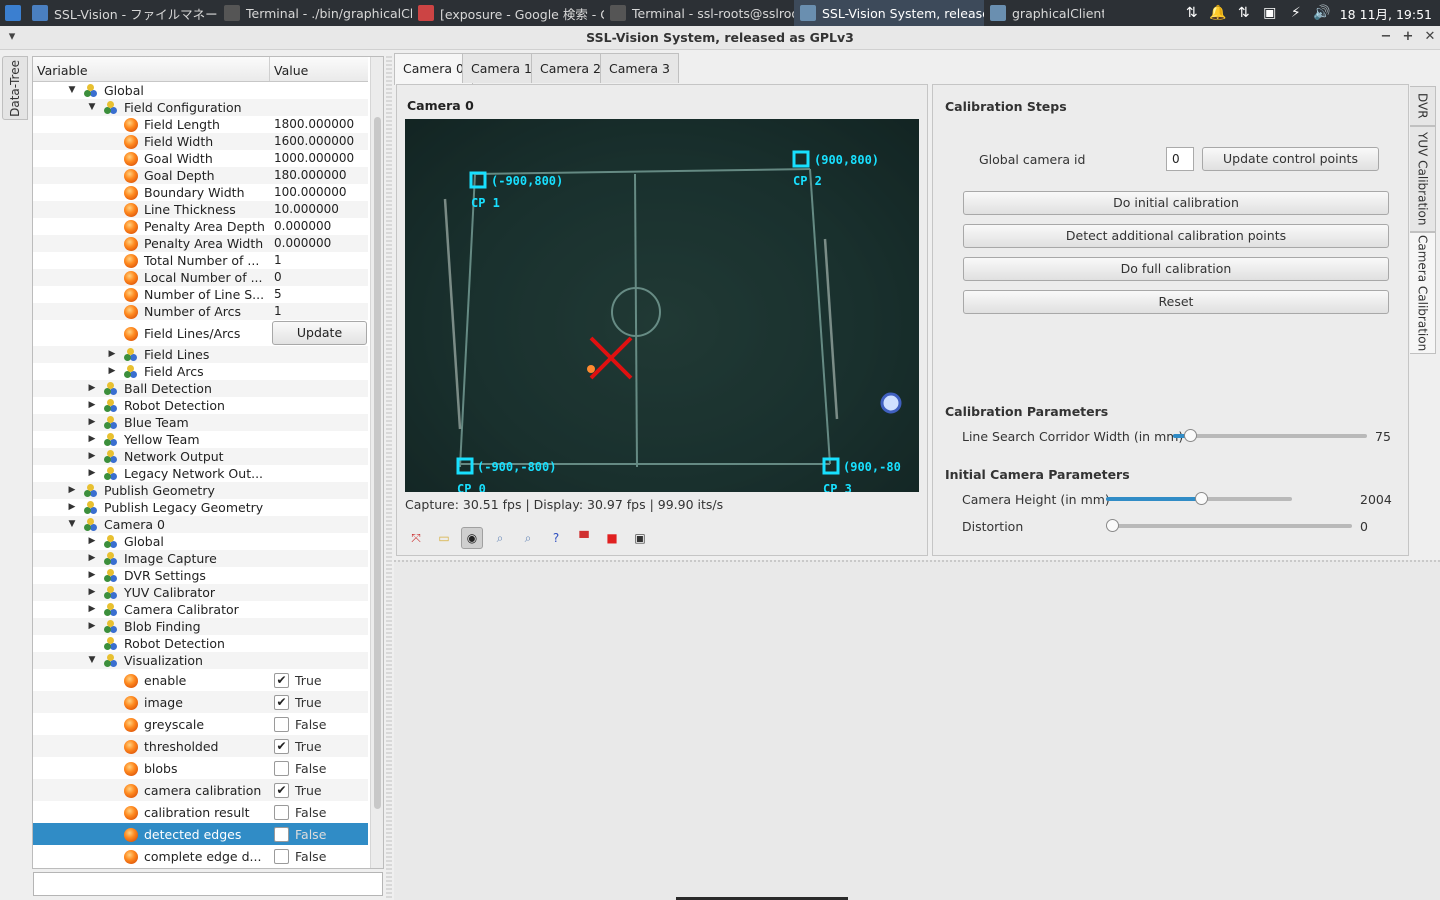 The width and height of the screenshot is (1440, 900). What do you see at coordinates (1229, 525) in the screenshot?
I see `distortion-slider` at bounding box center [1229, 525].